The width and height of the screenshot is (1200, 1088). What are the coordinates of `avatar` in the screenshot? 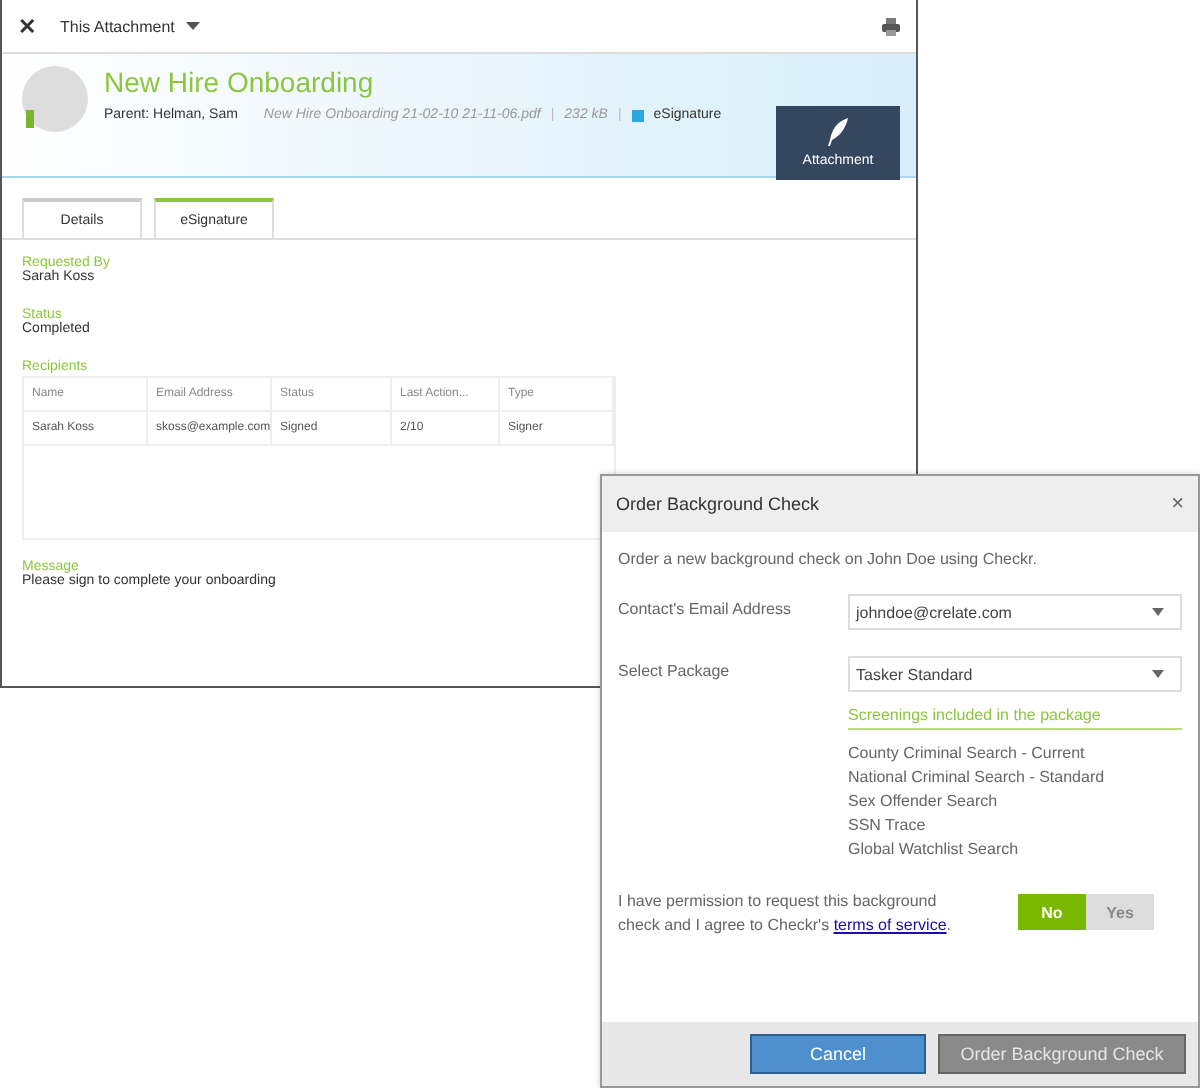 It's located at (55, 99).